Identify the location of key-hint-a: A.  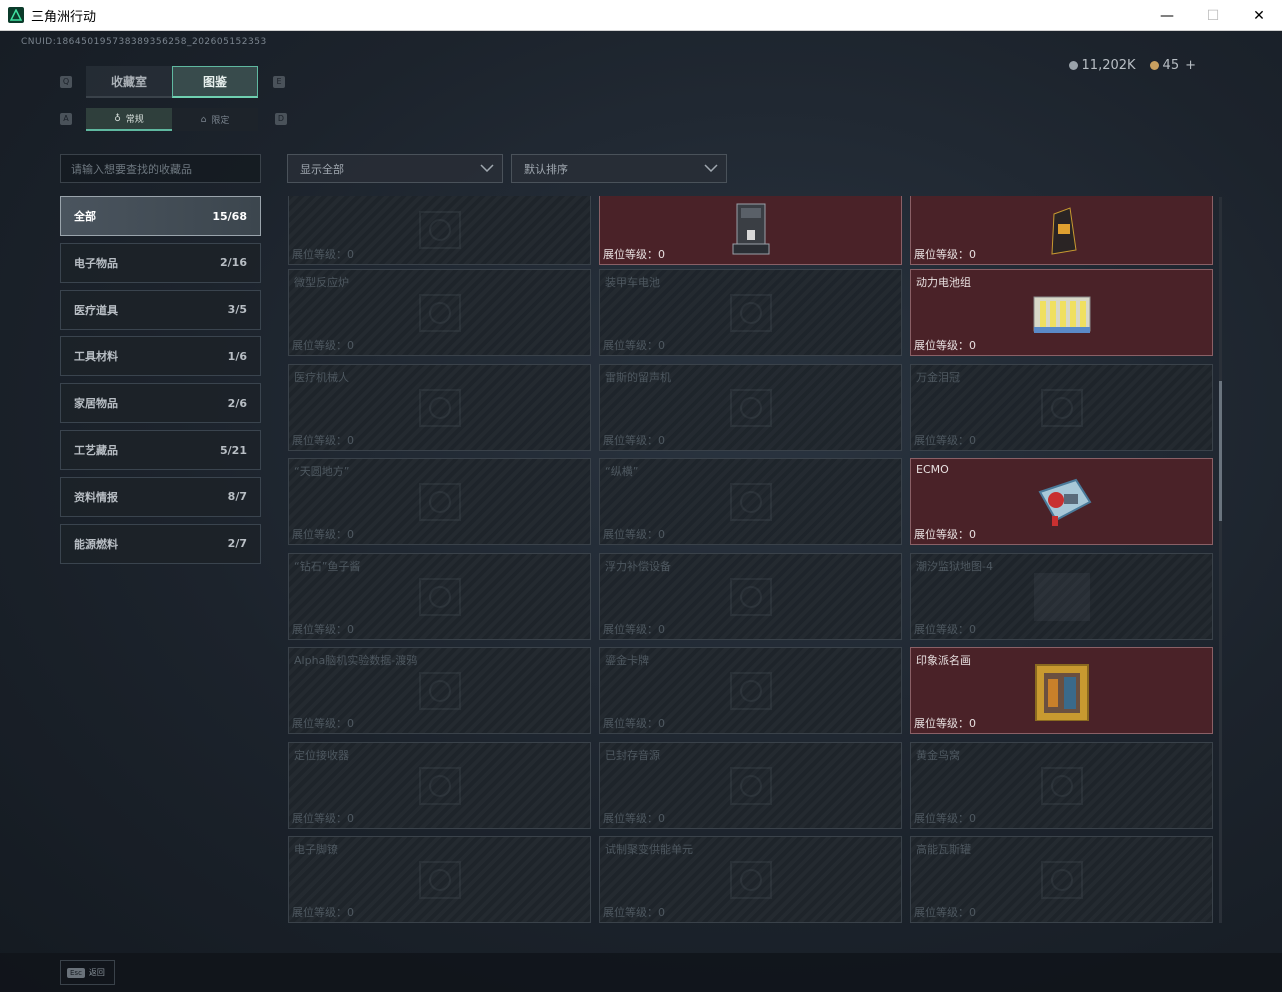
(66, 119).